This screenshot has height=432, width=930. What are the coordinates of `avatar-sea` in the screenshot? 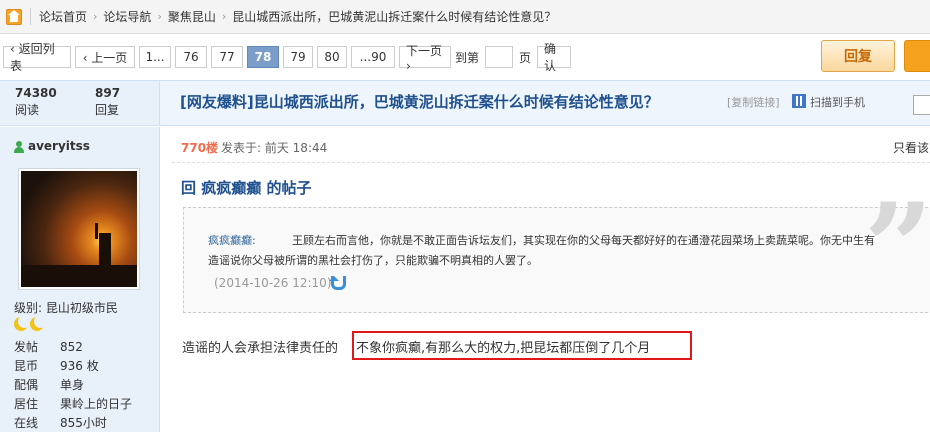 It's located at (79, 276).